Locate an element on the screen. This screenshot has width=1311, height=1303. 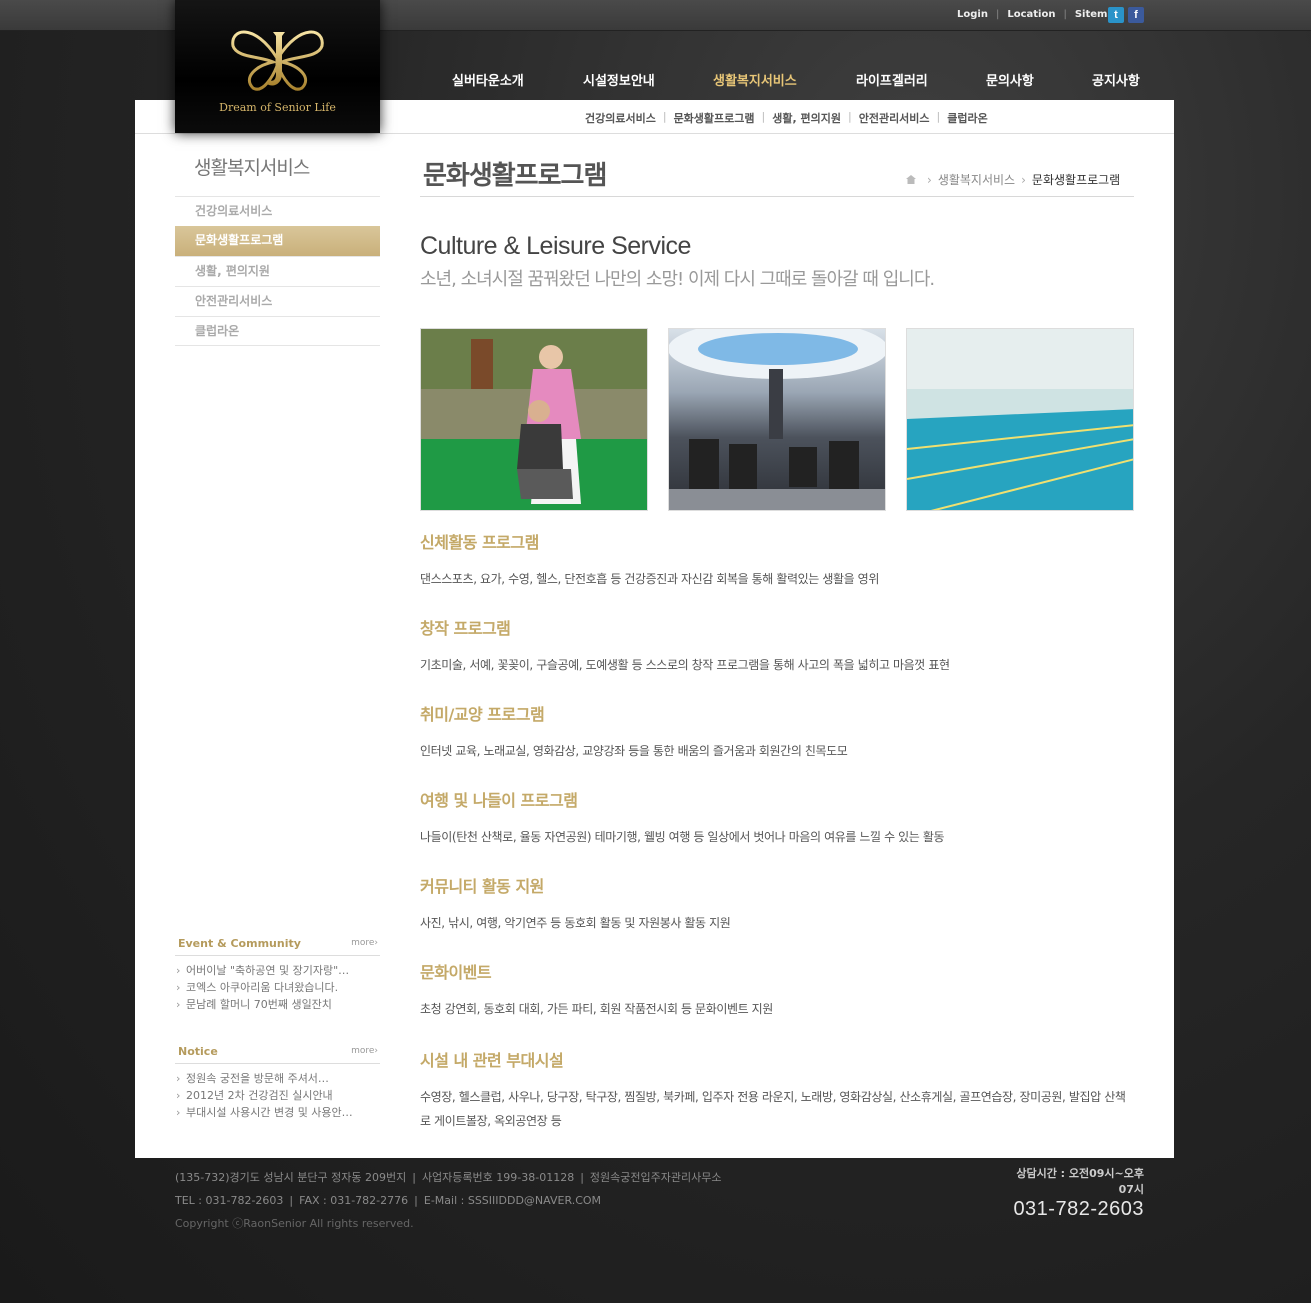
side-menu: 건강의료서비스 문화생활프로그램 생활, 편의지원 안전관리서비스 클럽라온 is located at coordinates (277, 271).